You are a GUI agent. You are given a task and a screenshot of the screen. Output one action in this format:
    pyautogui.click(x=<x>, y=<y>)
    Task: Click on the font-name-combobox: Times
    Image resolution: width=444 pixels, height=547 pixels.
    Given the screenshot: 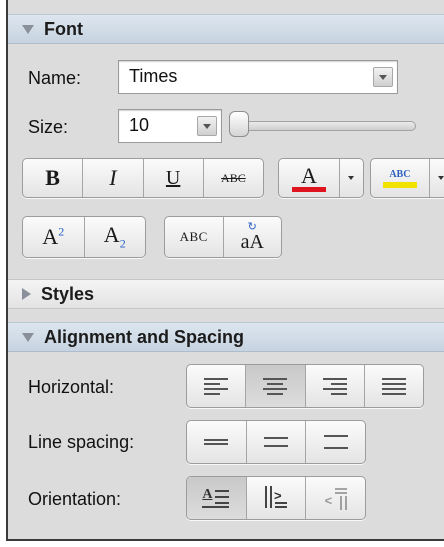 What is the action you would take?
    pyautogui.click(x=258, y=77)
    